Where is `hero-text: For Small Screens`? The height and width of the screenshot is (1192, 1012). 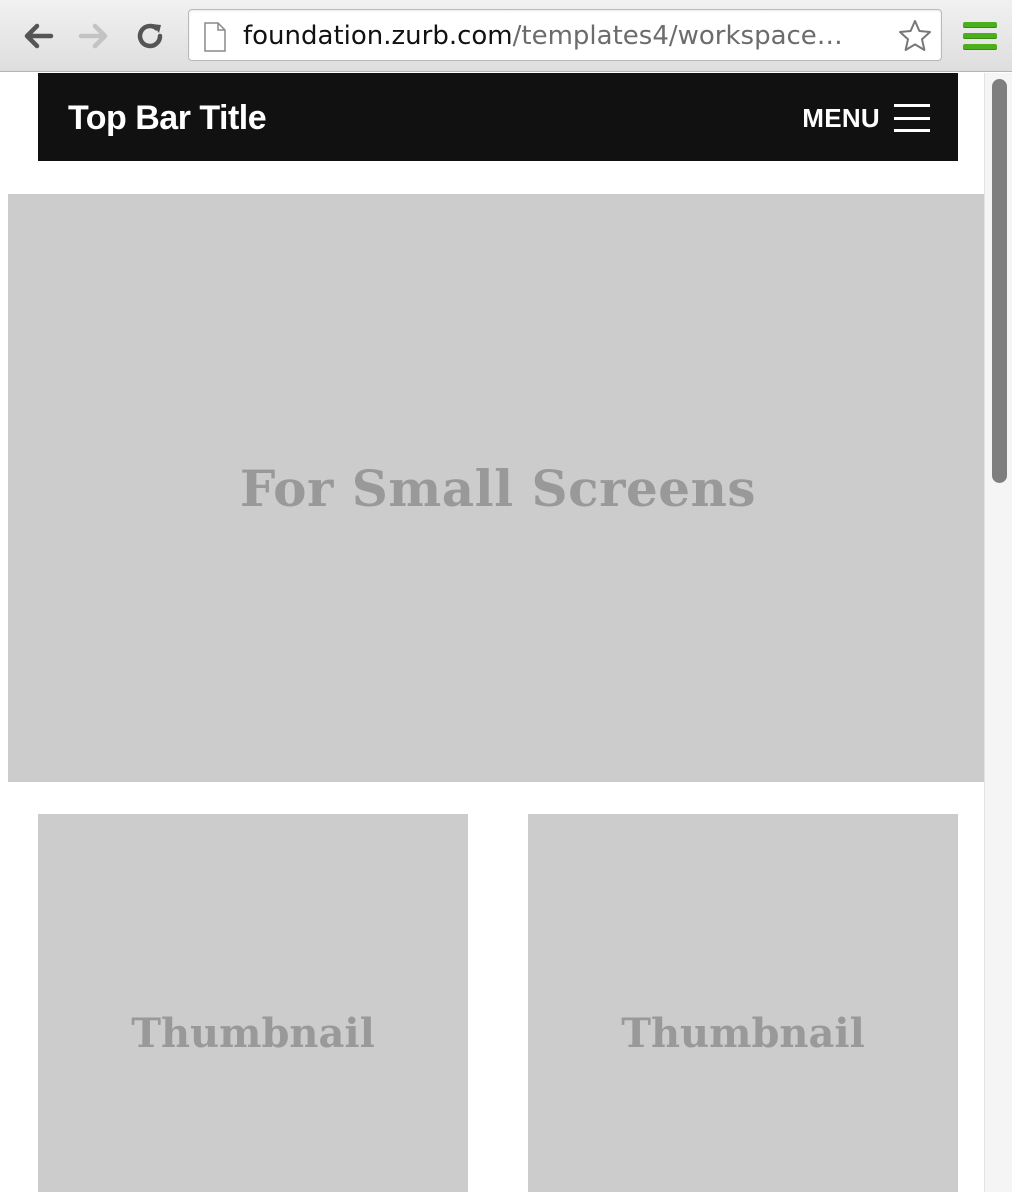 hero-text: For Small Screens is located at coordinates (498, 488).